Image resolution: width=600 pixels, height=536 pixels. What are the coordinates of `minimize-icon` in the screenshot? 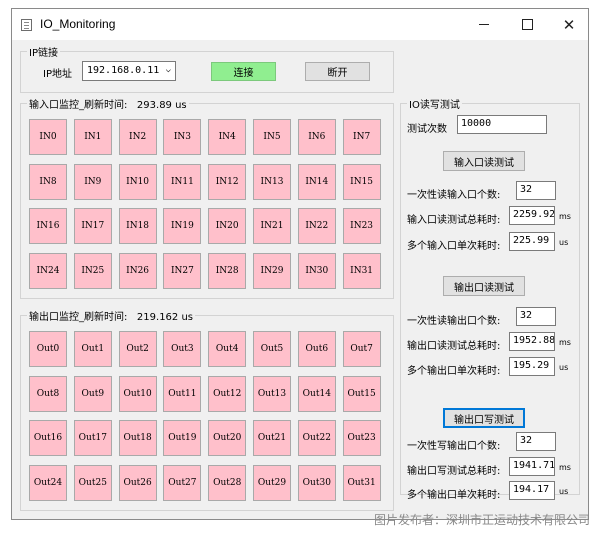 It's located at (484, 24).